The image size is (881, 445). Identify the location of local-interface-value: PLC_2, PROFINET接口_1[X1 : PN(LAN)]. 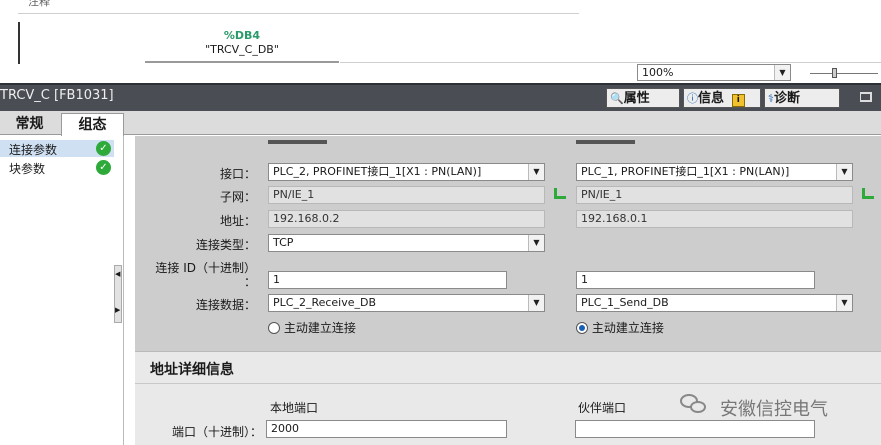
(377, 171).